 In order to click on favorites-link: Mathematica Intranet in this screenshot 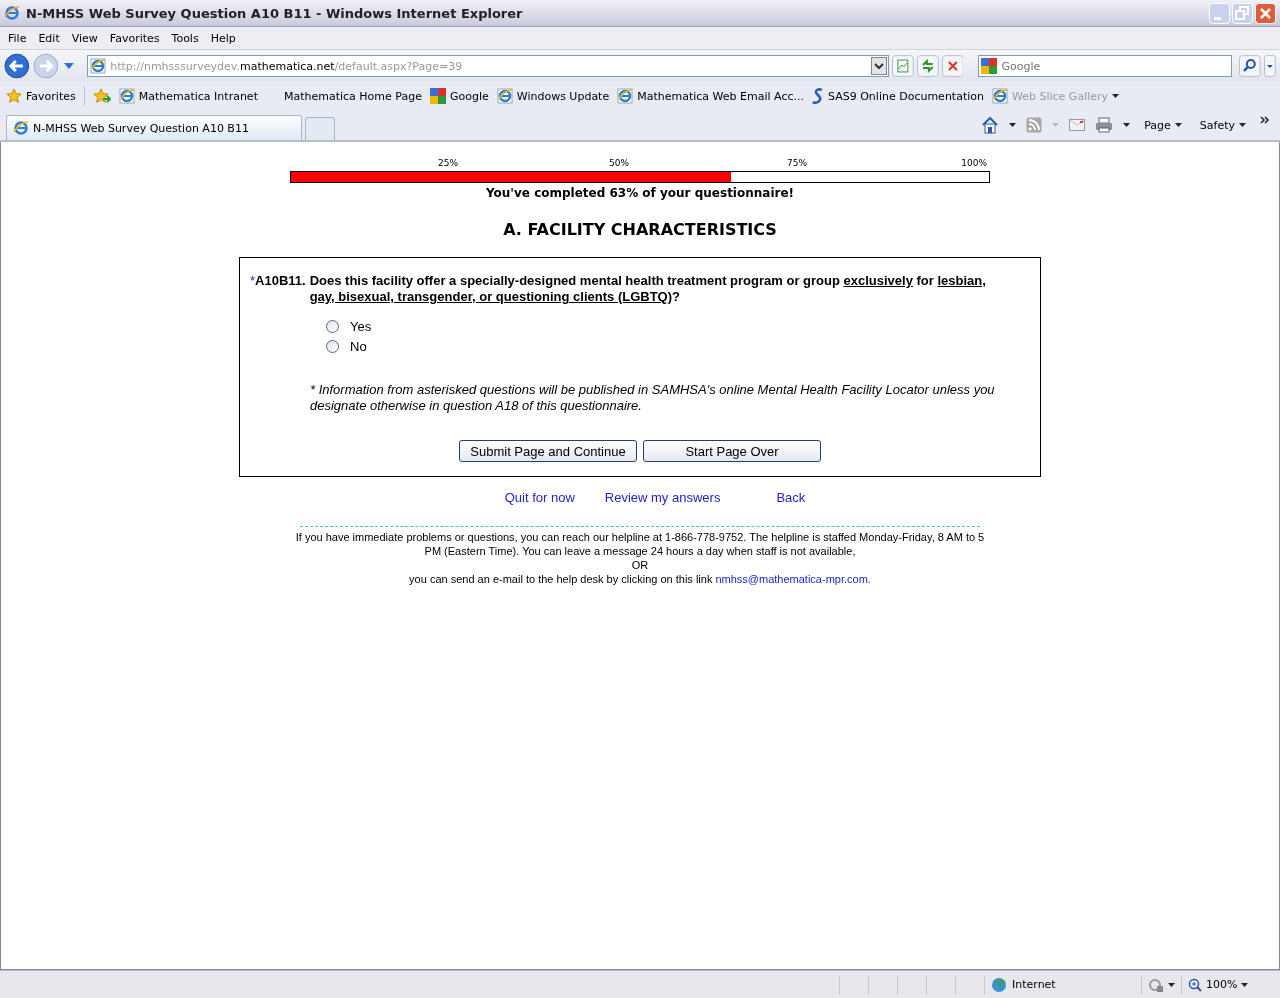, I will do `click(188, 96)`.